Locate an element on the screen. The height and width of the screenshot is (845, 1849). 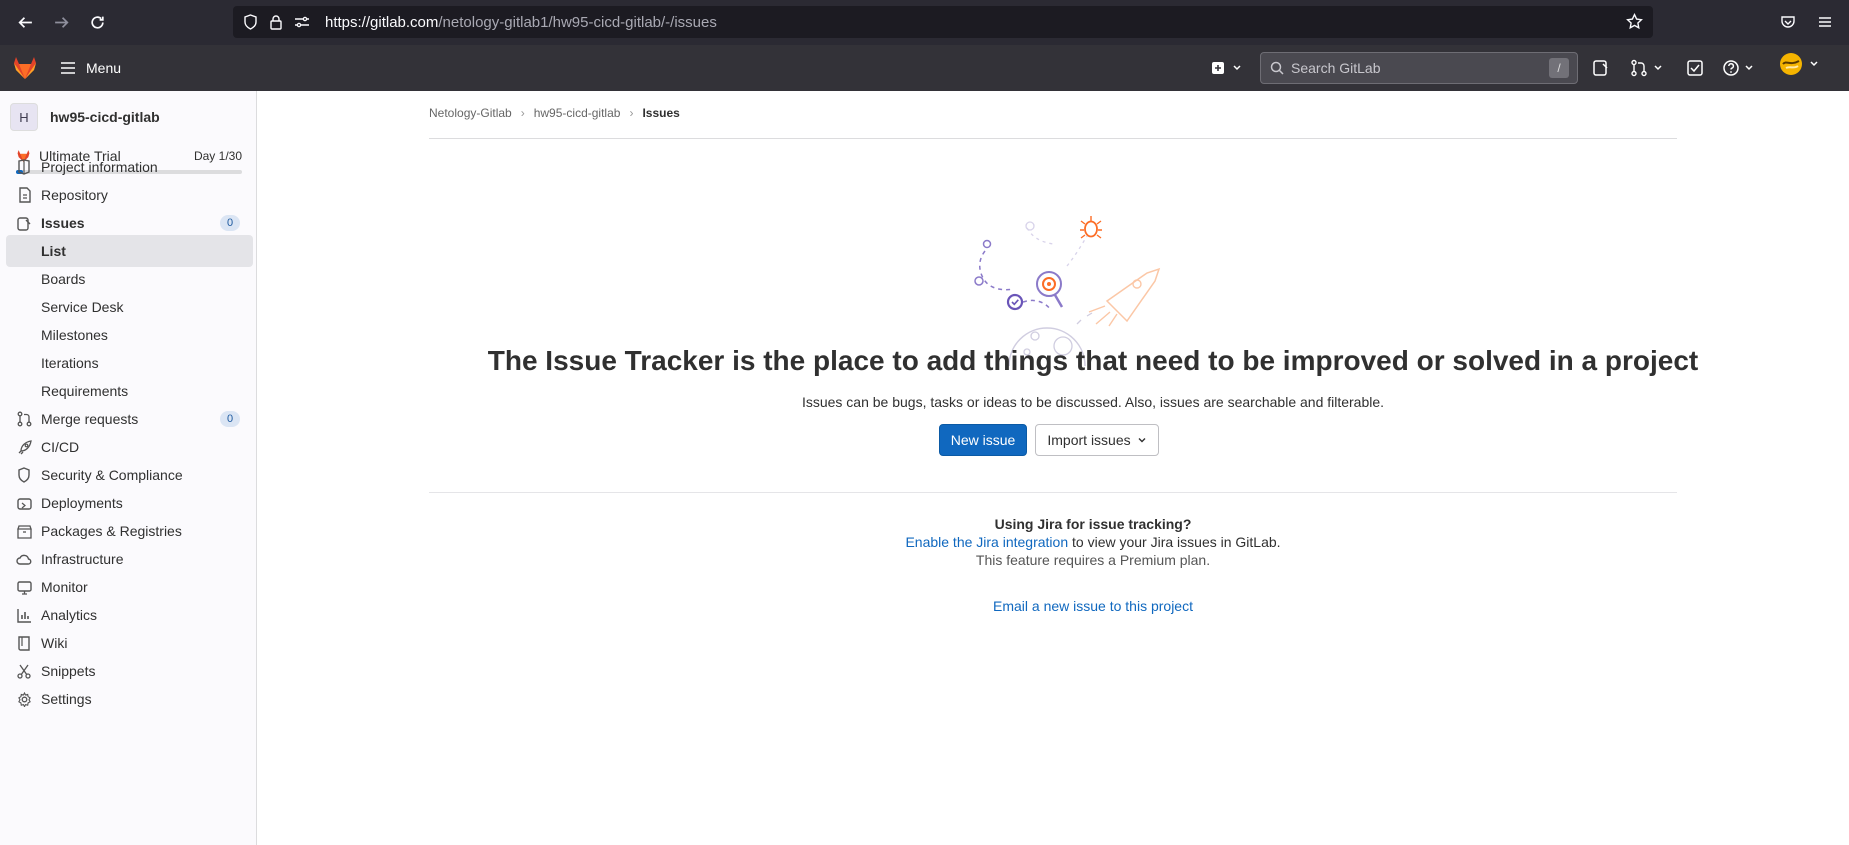
sidebar-item-label: Boards is located at coordinates (63, 279).